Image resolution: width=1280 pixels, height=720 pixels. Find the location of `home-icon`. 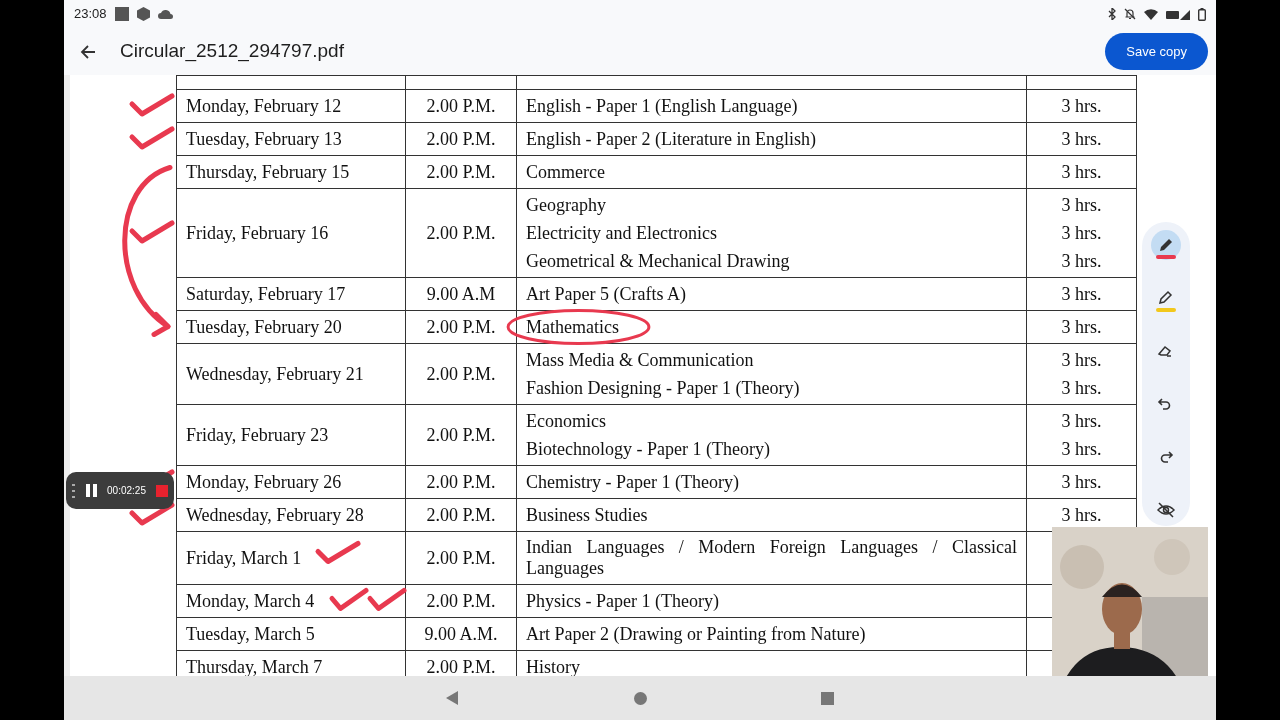

home-icon is located at coordinates (640, 698).